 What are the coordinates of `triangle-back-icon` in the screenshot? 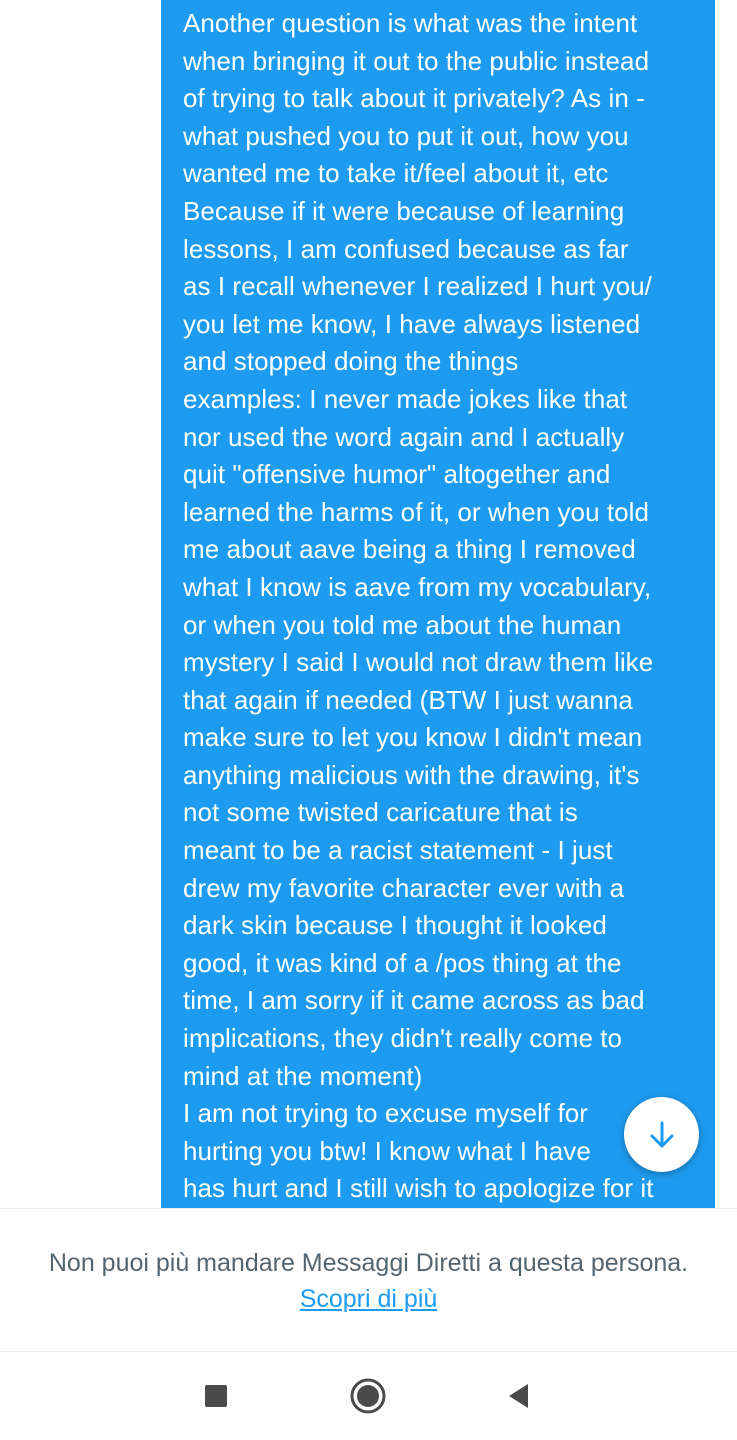 It's located at (518, 1396).